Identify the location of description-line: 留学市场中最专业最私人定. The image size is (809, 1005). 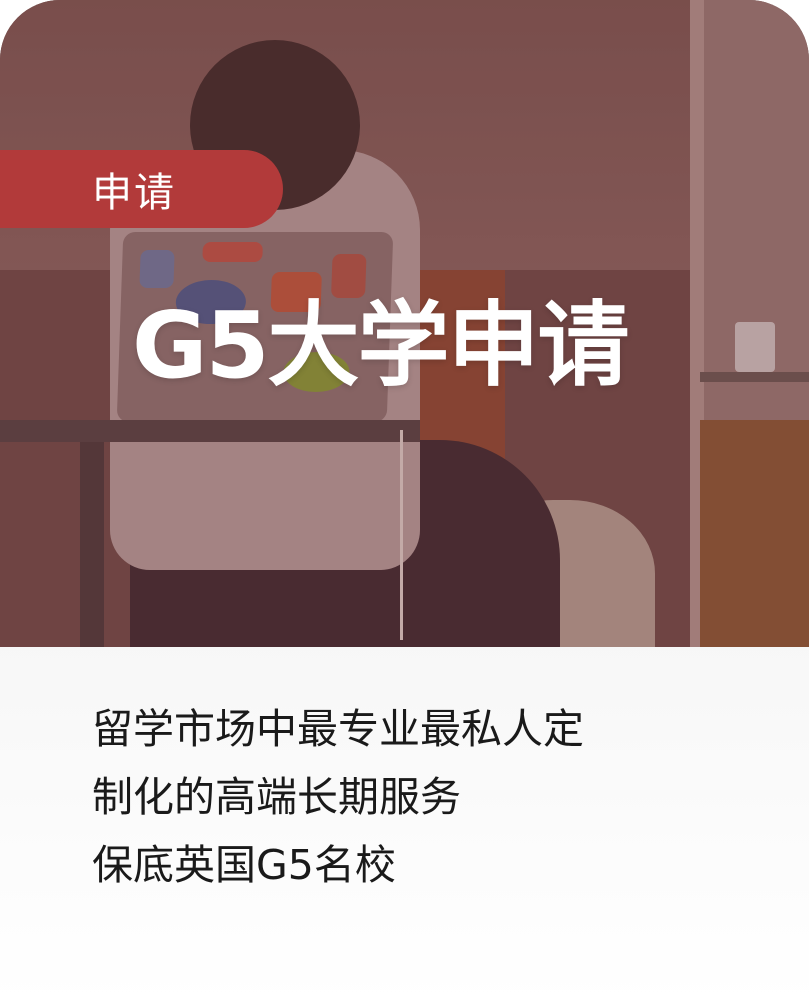
(338, 729).